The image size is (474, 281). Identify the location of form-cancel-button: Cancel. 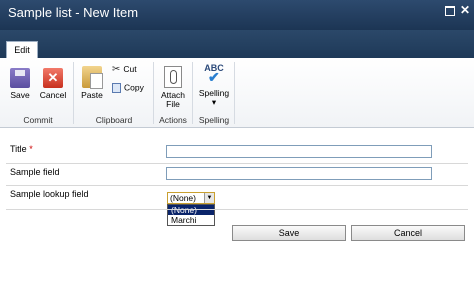
(408, 233).